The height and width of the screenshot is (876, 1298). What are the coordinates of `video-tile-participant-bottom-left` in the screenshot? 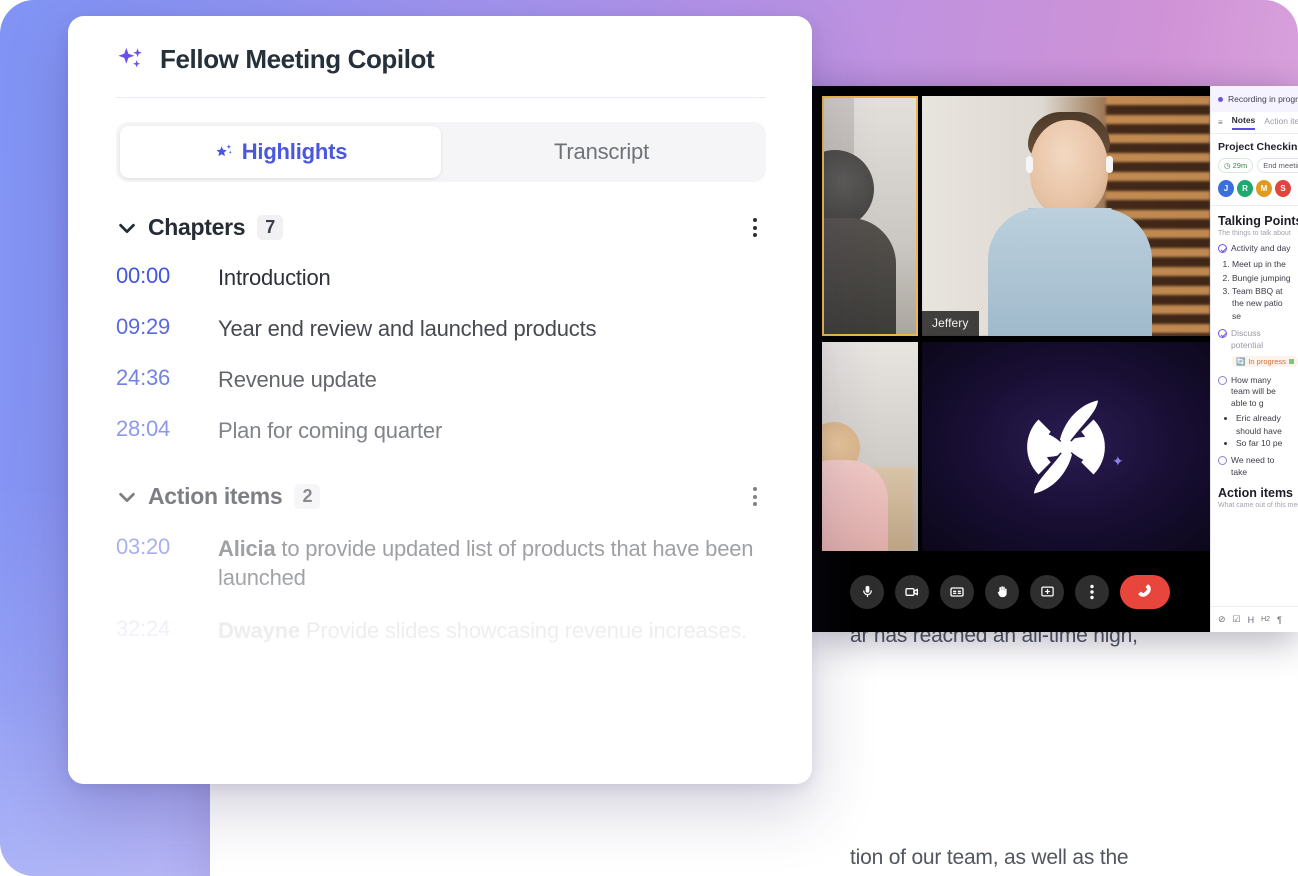 It's located at (870, 446).